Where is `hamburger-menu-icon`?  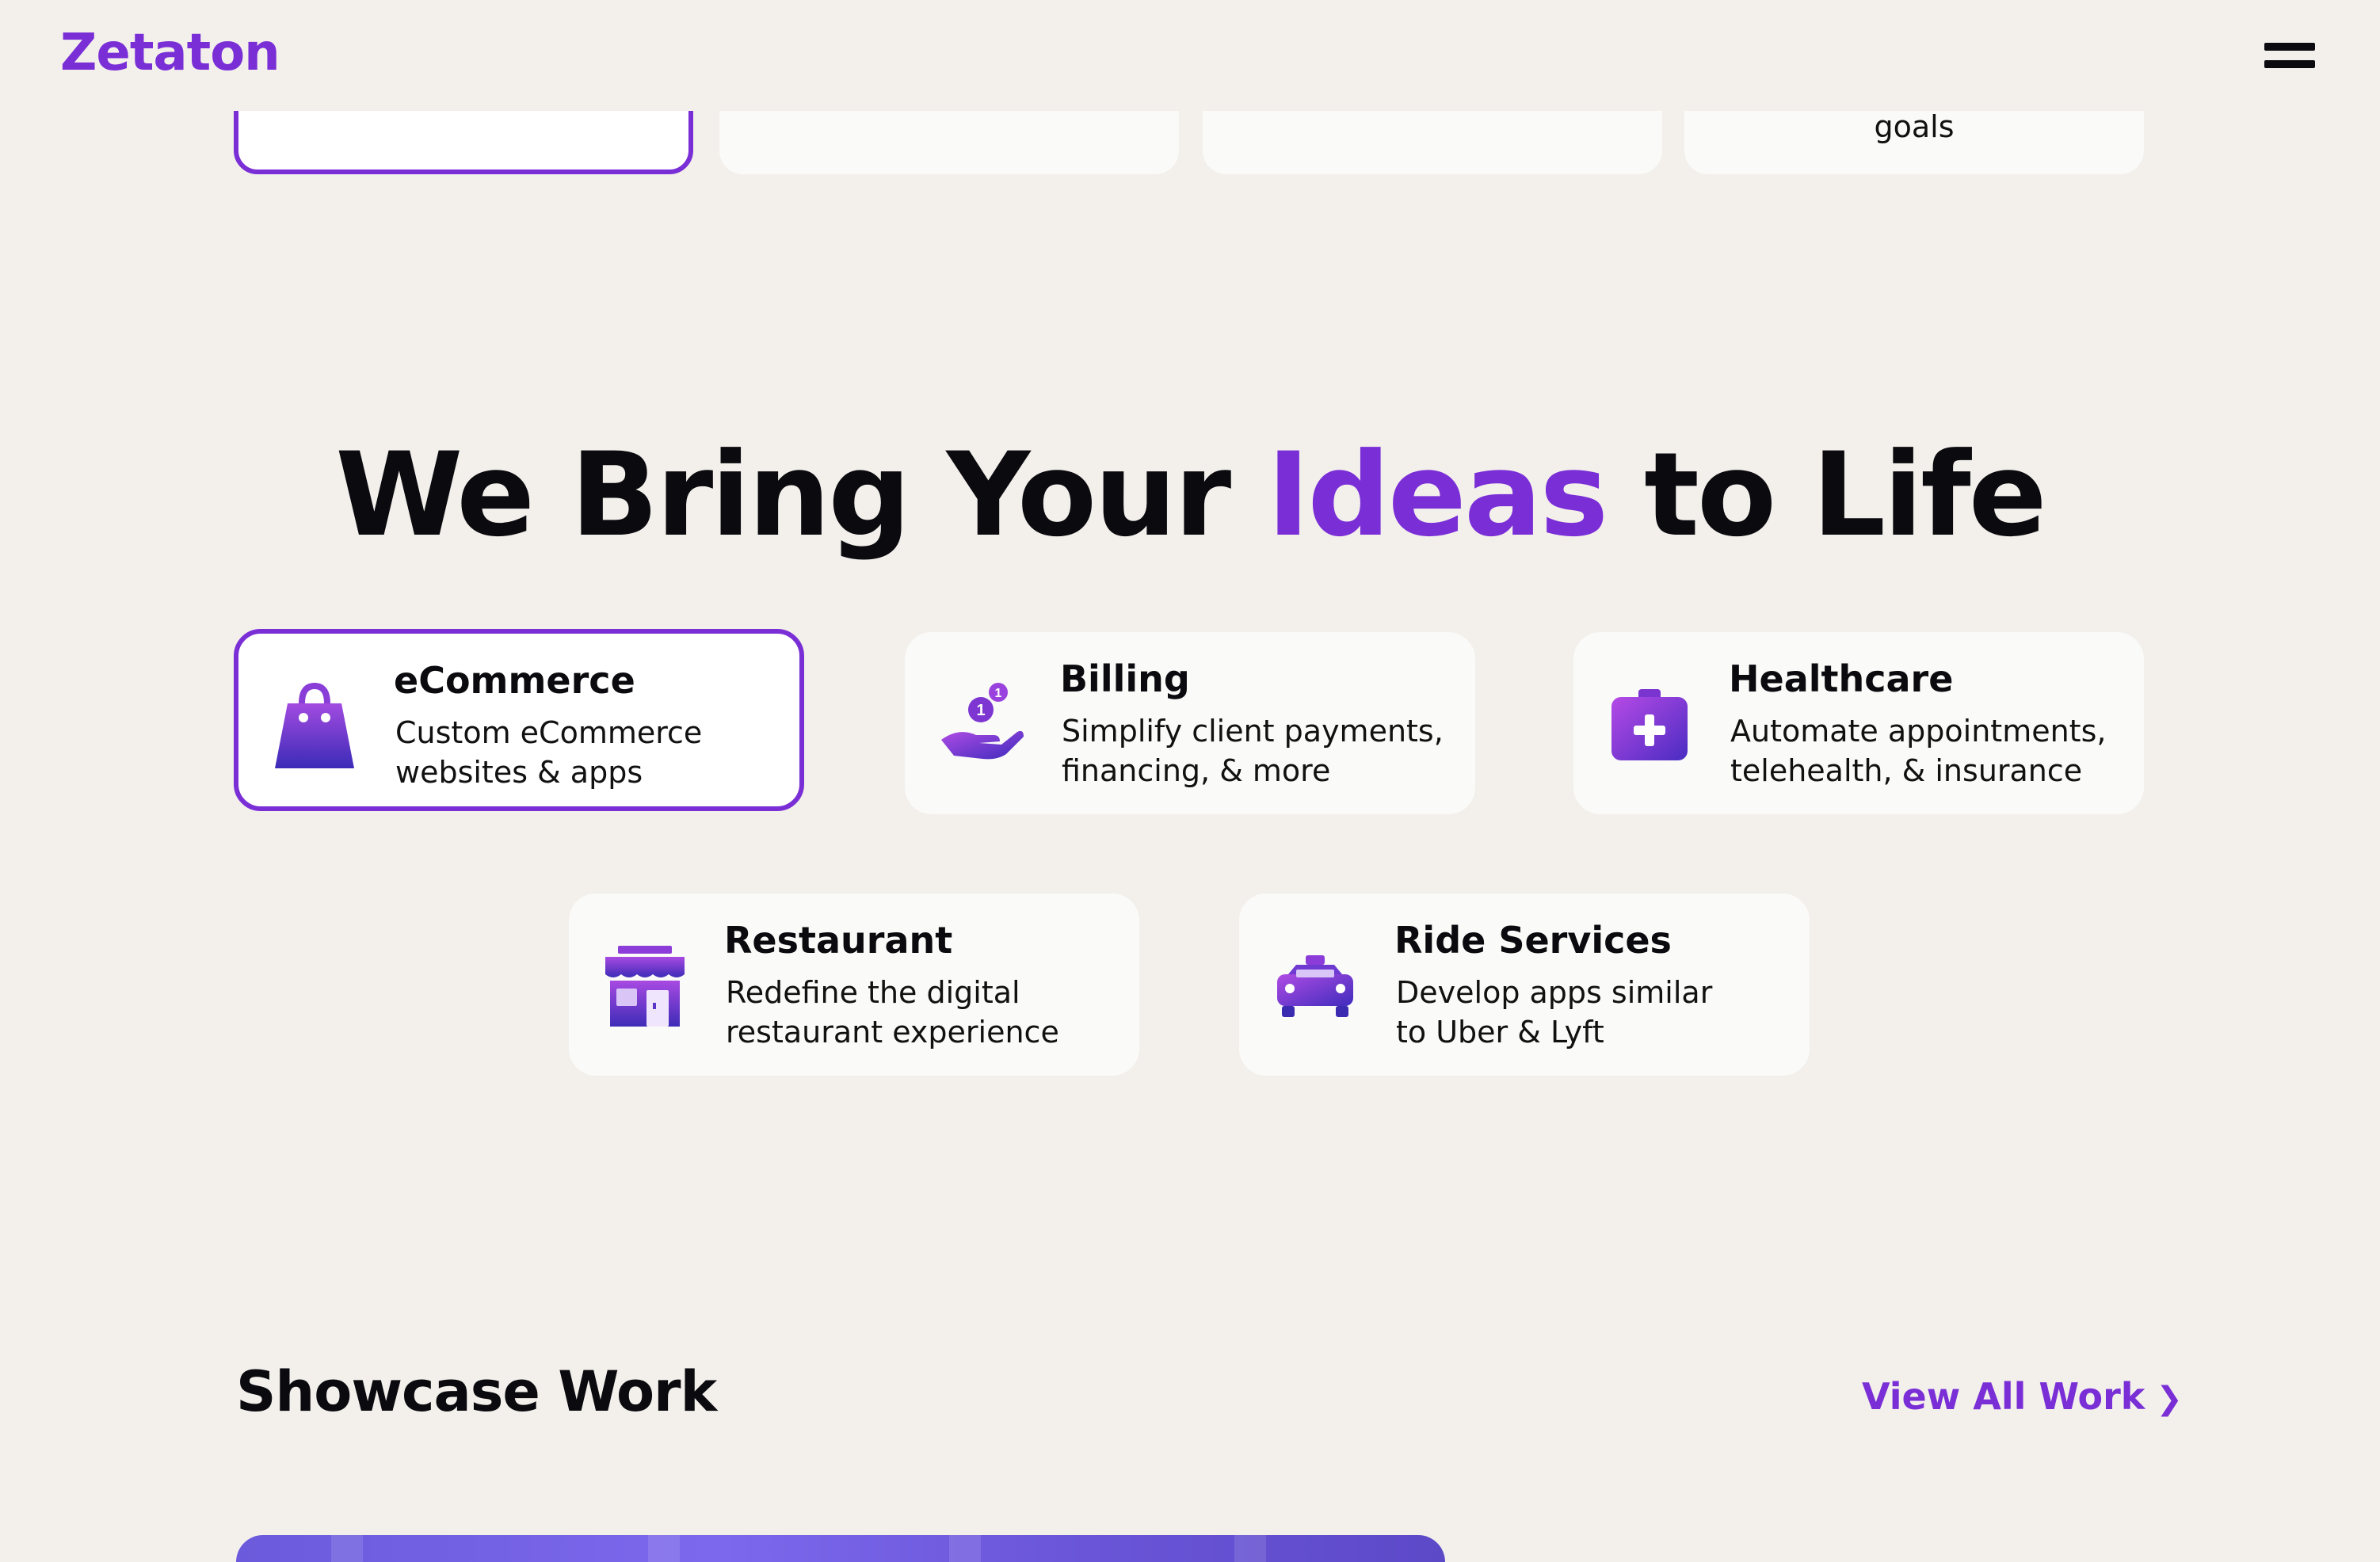
hamburger-menu-icon is located at coordinates (2289, 55).